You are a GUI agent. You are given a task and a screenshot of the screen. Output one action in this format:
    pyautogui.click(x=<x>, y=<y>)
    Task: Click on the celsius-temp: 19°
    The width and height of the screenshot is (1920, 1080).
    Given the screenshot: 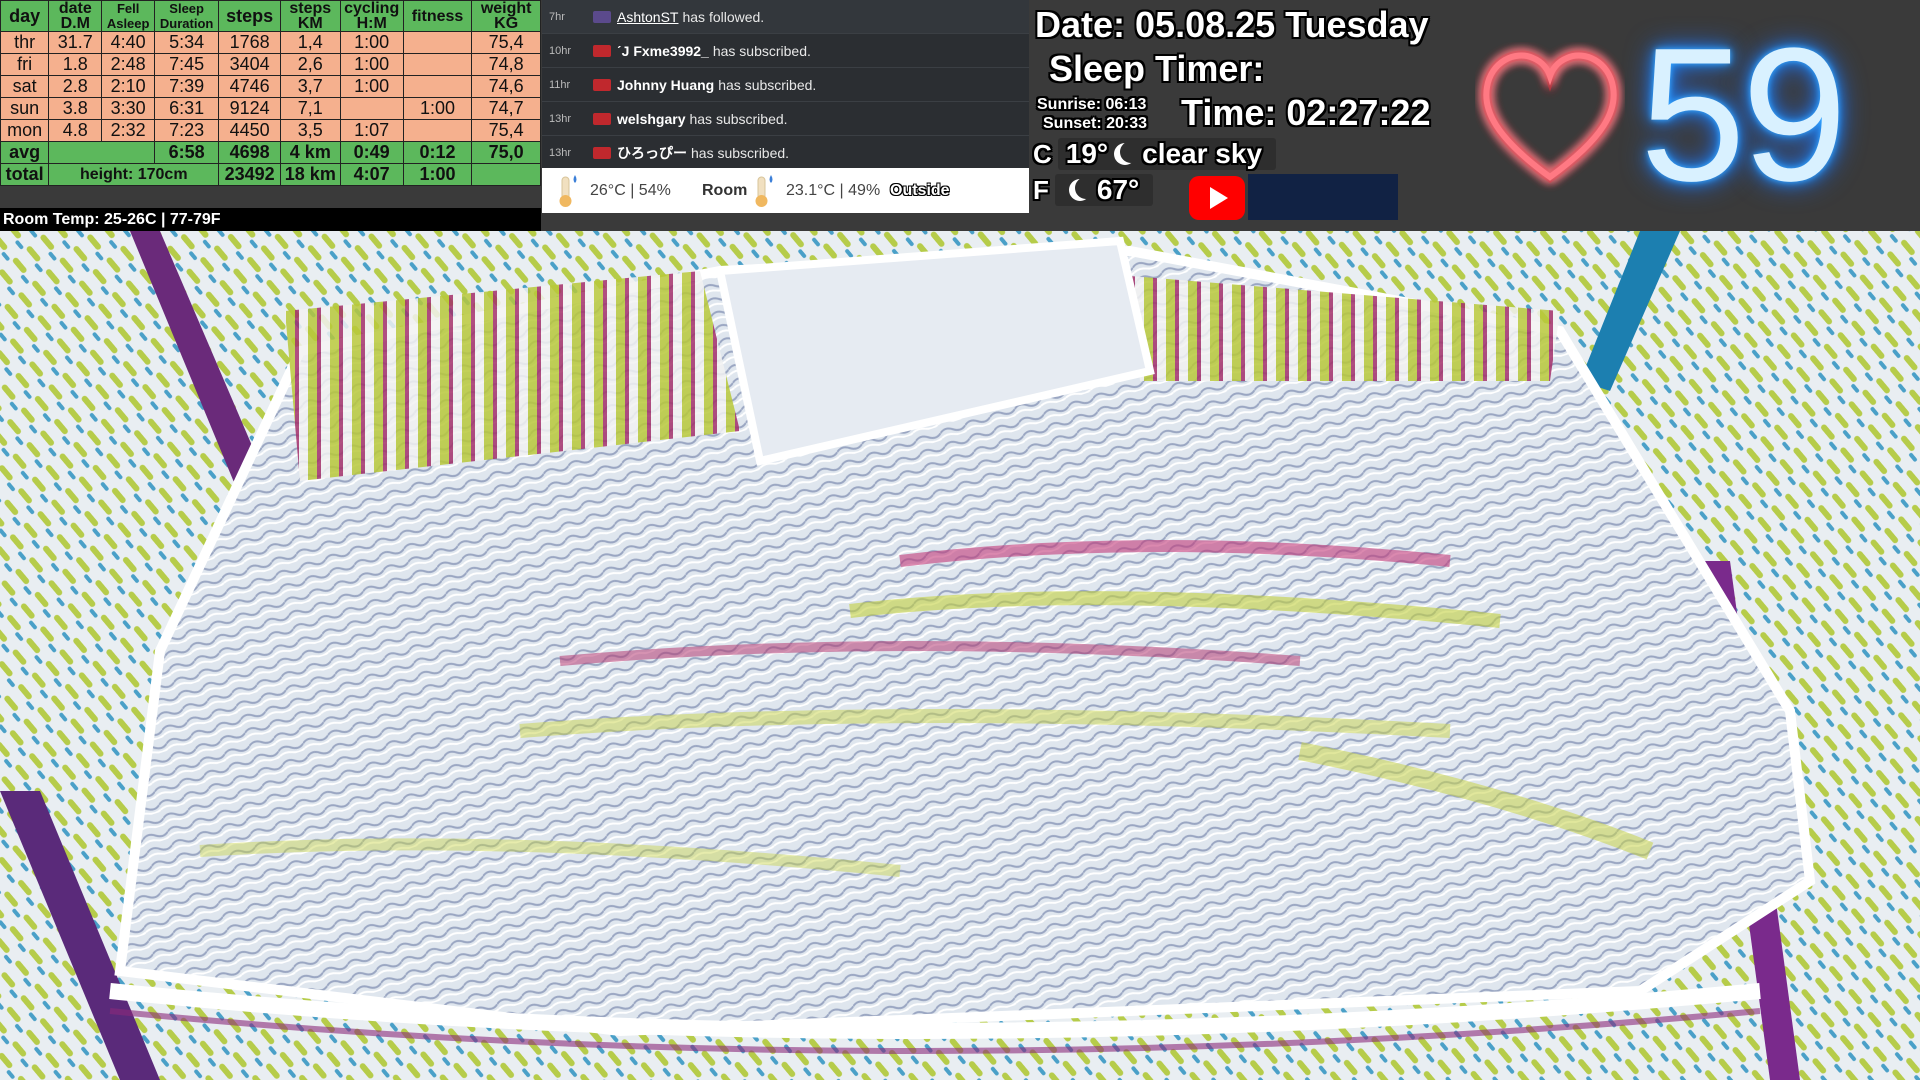 What is the action you would take?
    pyautogui.click(x=1087, y=153)
    